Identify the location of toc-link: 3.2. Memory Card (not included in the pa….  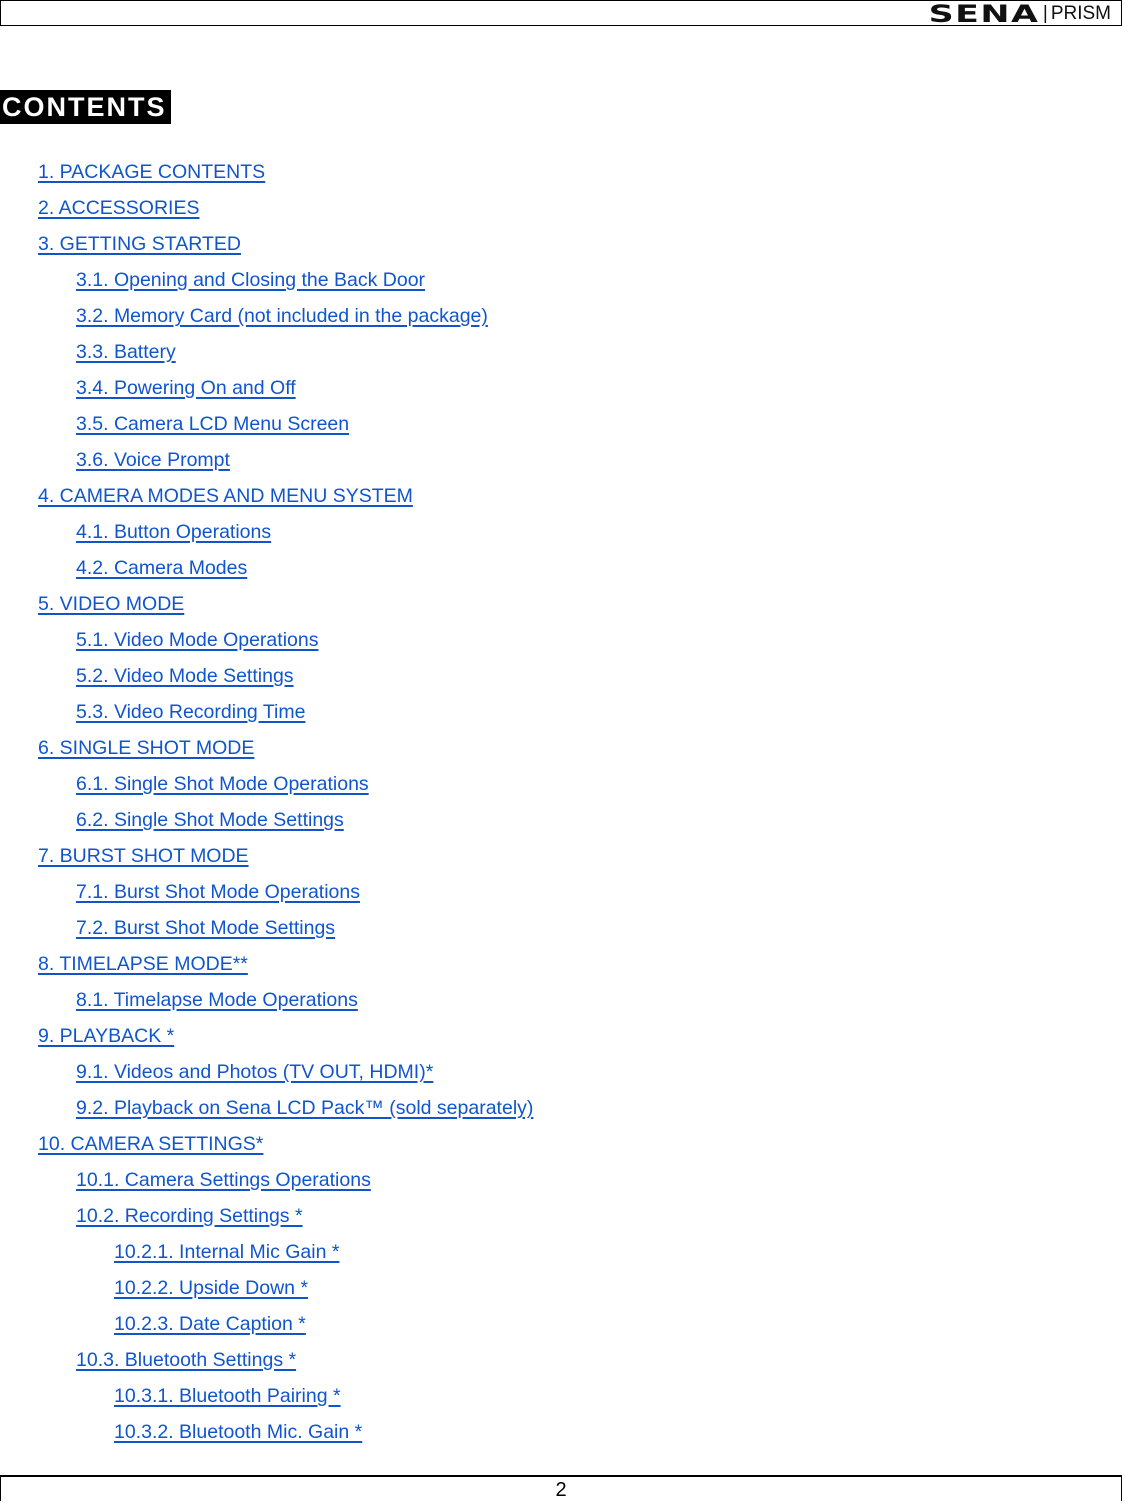
(282, 316).